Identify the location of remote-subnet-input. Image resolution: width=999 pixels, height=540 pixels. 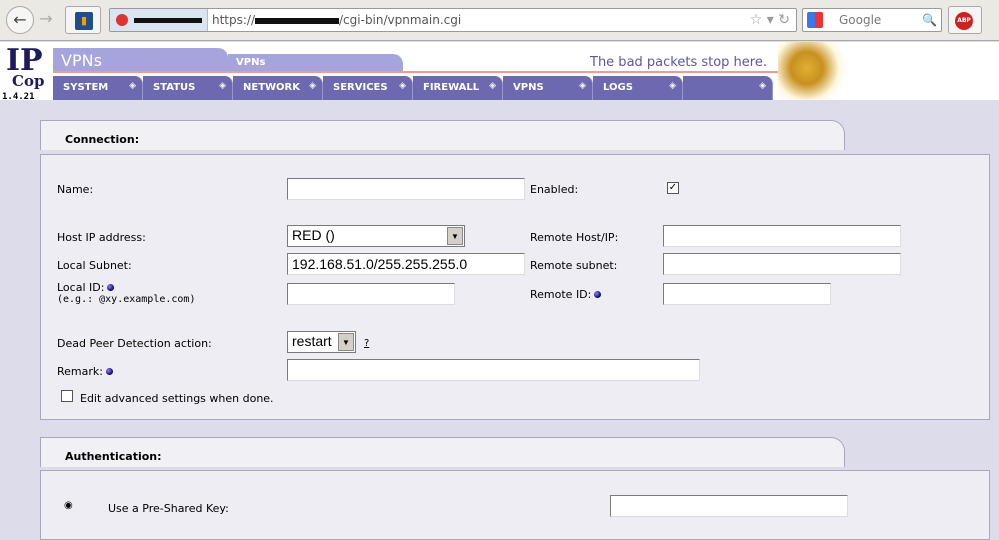
(782, 264).